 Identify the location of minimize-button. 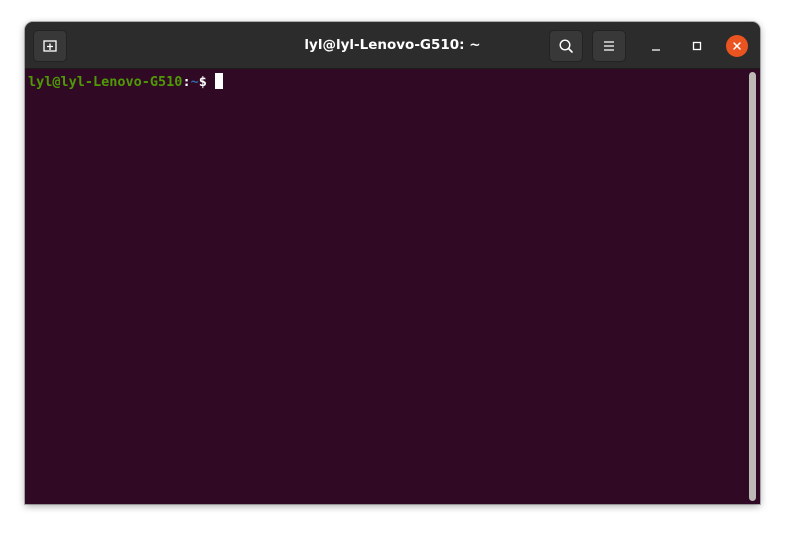
(656, 46).